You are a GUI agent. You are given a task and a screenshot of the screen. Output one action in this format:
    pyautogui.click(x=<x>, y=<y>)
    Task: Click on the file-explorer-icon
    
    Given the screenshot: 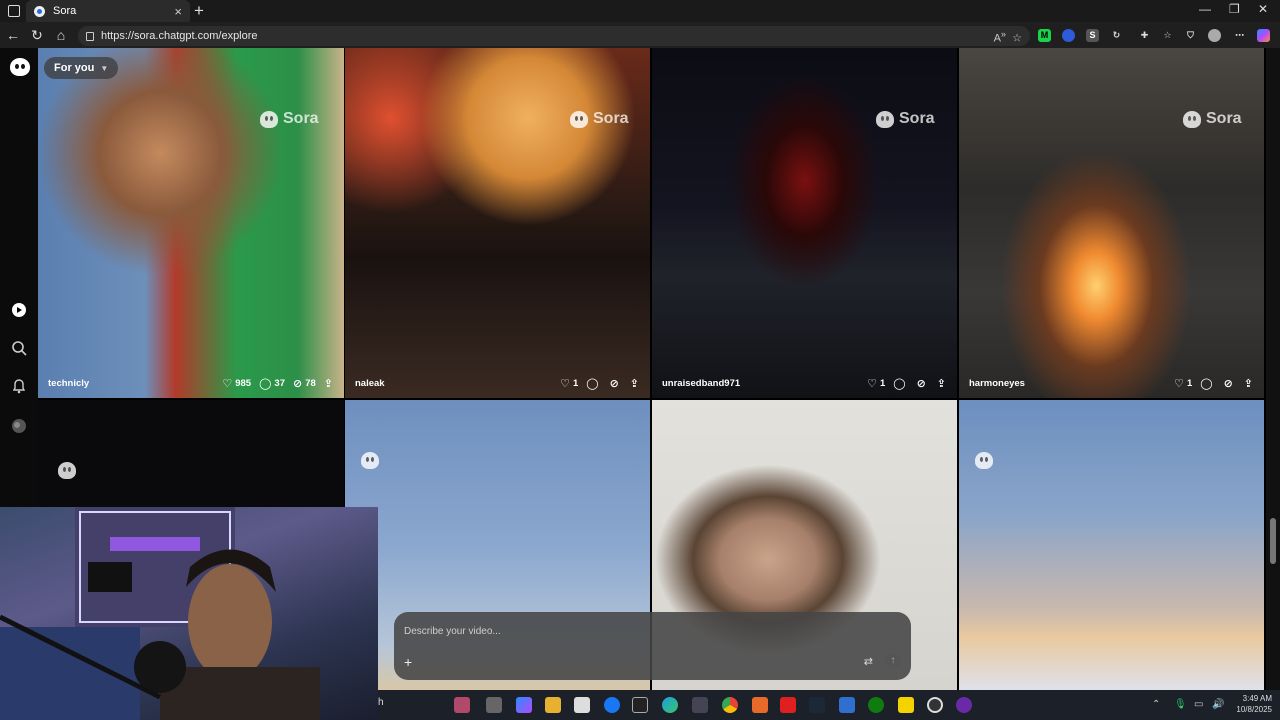 What is the action you would take?
    pyautogui.click(x=553, y=705)
    